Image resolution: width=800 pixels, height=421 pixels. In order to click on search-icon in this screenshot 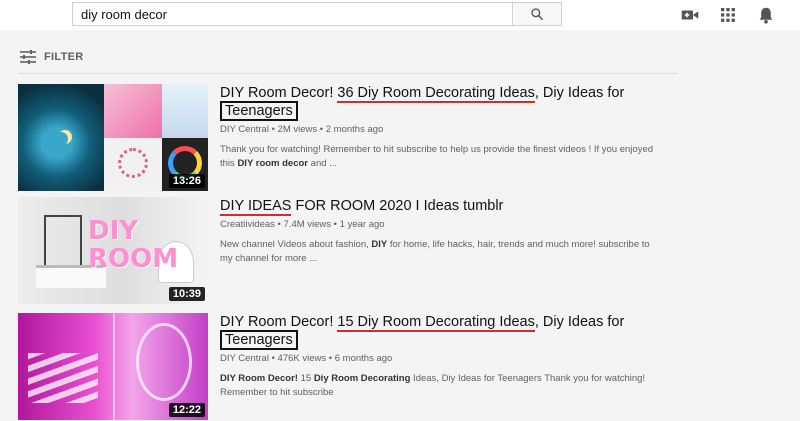, I will do `click(537, 14)`.